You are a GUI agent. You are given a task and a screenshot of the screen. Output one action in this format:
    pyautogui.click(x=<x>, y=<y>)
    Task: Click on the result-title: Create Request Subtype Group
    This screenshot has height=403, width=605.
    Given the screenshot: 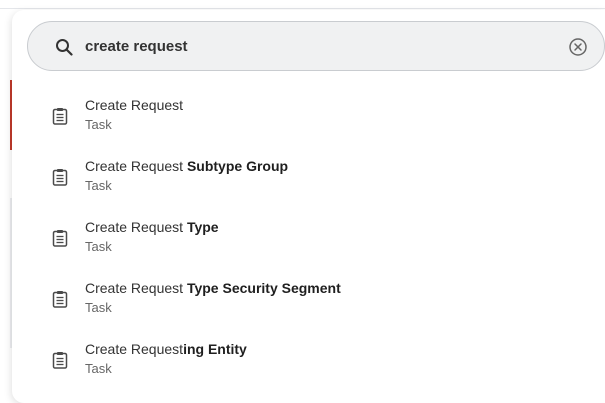 What is the action you would take?
    pyautogui.click(x=186, y=166)
    